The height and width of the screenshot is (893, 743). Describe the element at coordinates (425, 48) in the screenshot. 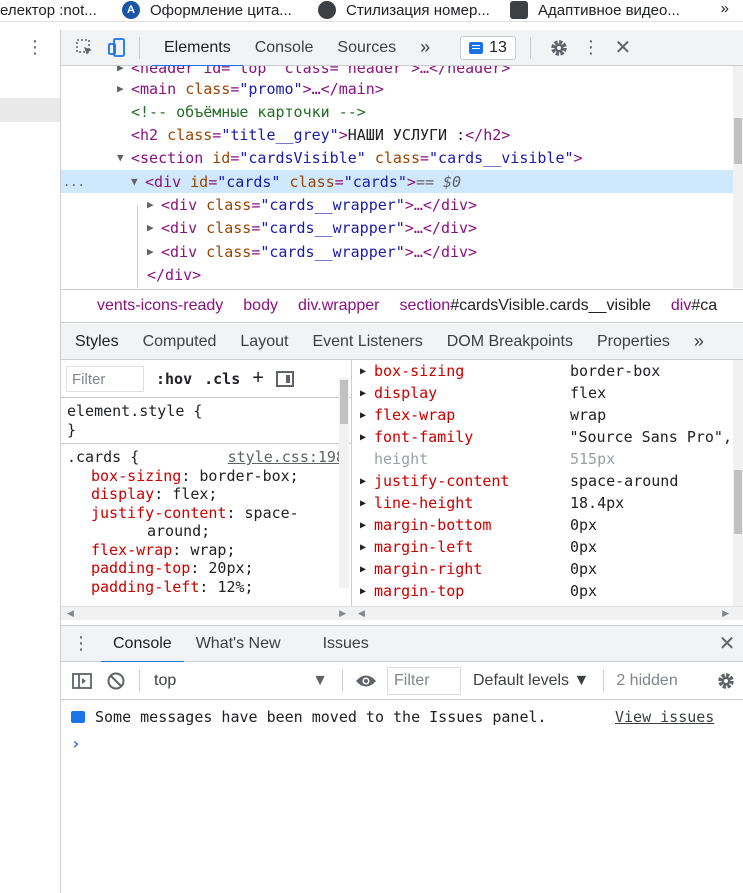

I see `more-tabs-icon: »` at that location.